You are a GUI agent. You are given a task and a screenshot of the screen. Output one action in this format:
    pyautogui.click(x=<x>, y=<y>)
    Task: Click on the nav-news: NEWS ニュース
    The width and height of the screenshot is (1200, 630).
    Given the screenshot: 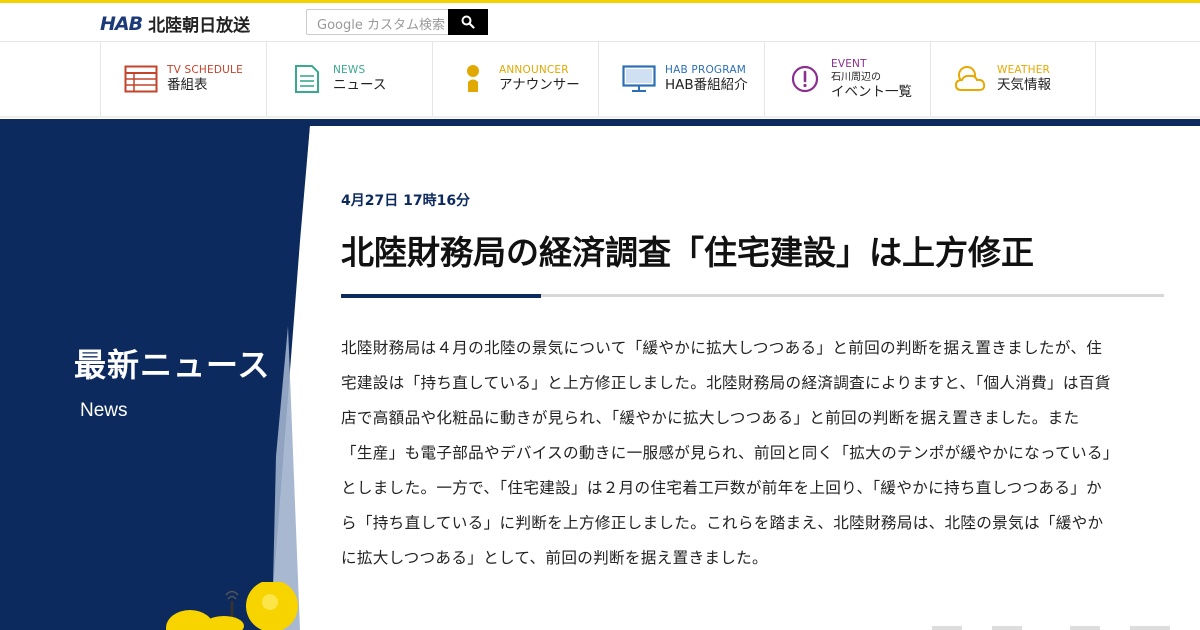 What is the action you would take?
    pyautogui.click(x=349, y=79)
    